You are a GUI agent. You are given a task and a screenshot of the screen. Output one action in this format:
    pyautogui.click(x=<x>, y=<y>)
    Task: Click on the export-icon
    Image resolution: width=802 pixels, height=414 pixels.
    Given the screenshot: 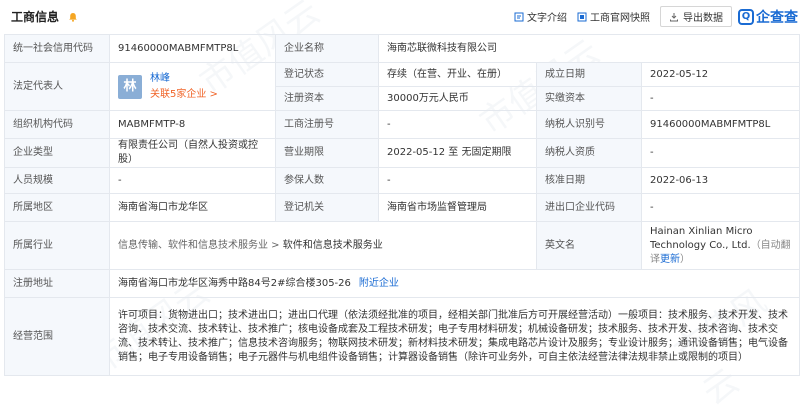 What is the action you would take?
    pyautogui.click(x=674, y=16)
    